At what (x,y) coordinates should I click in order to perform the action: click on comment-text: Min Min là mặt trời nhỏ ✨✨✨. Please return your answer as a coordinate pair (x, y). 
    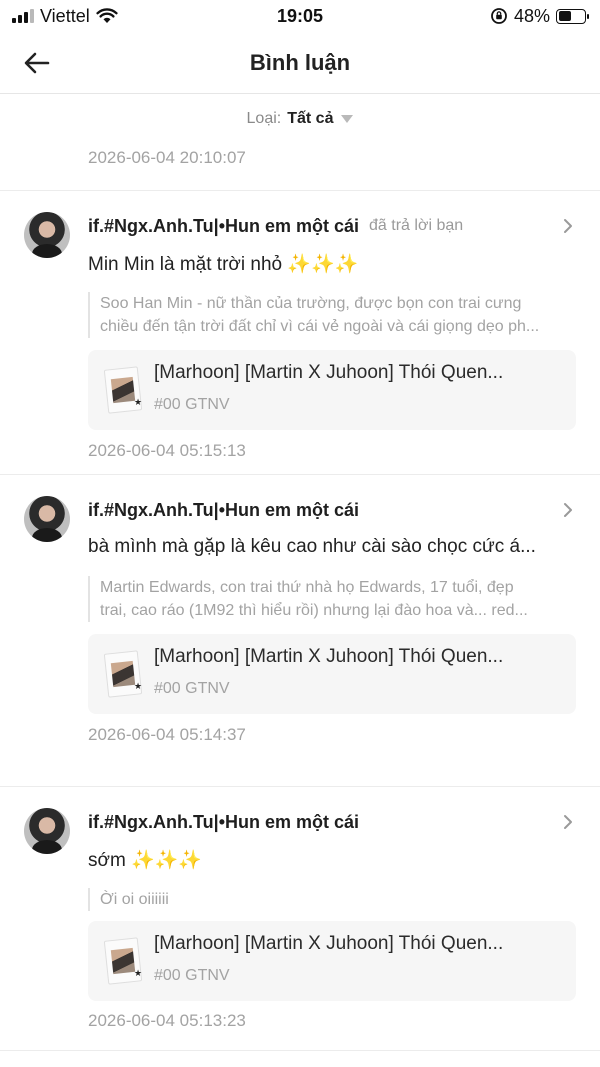
    Looking at the image, I should click on (334, 264).